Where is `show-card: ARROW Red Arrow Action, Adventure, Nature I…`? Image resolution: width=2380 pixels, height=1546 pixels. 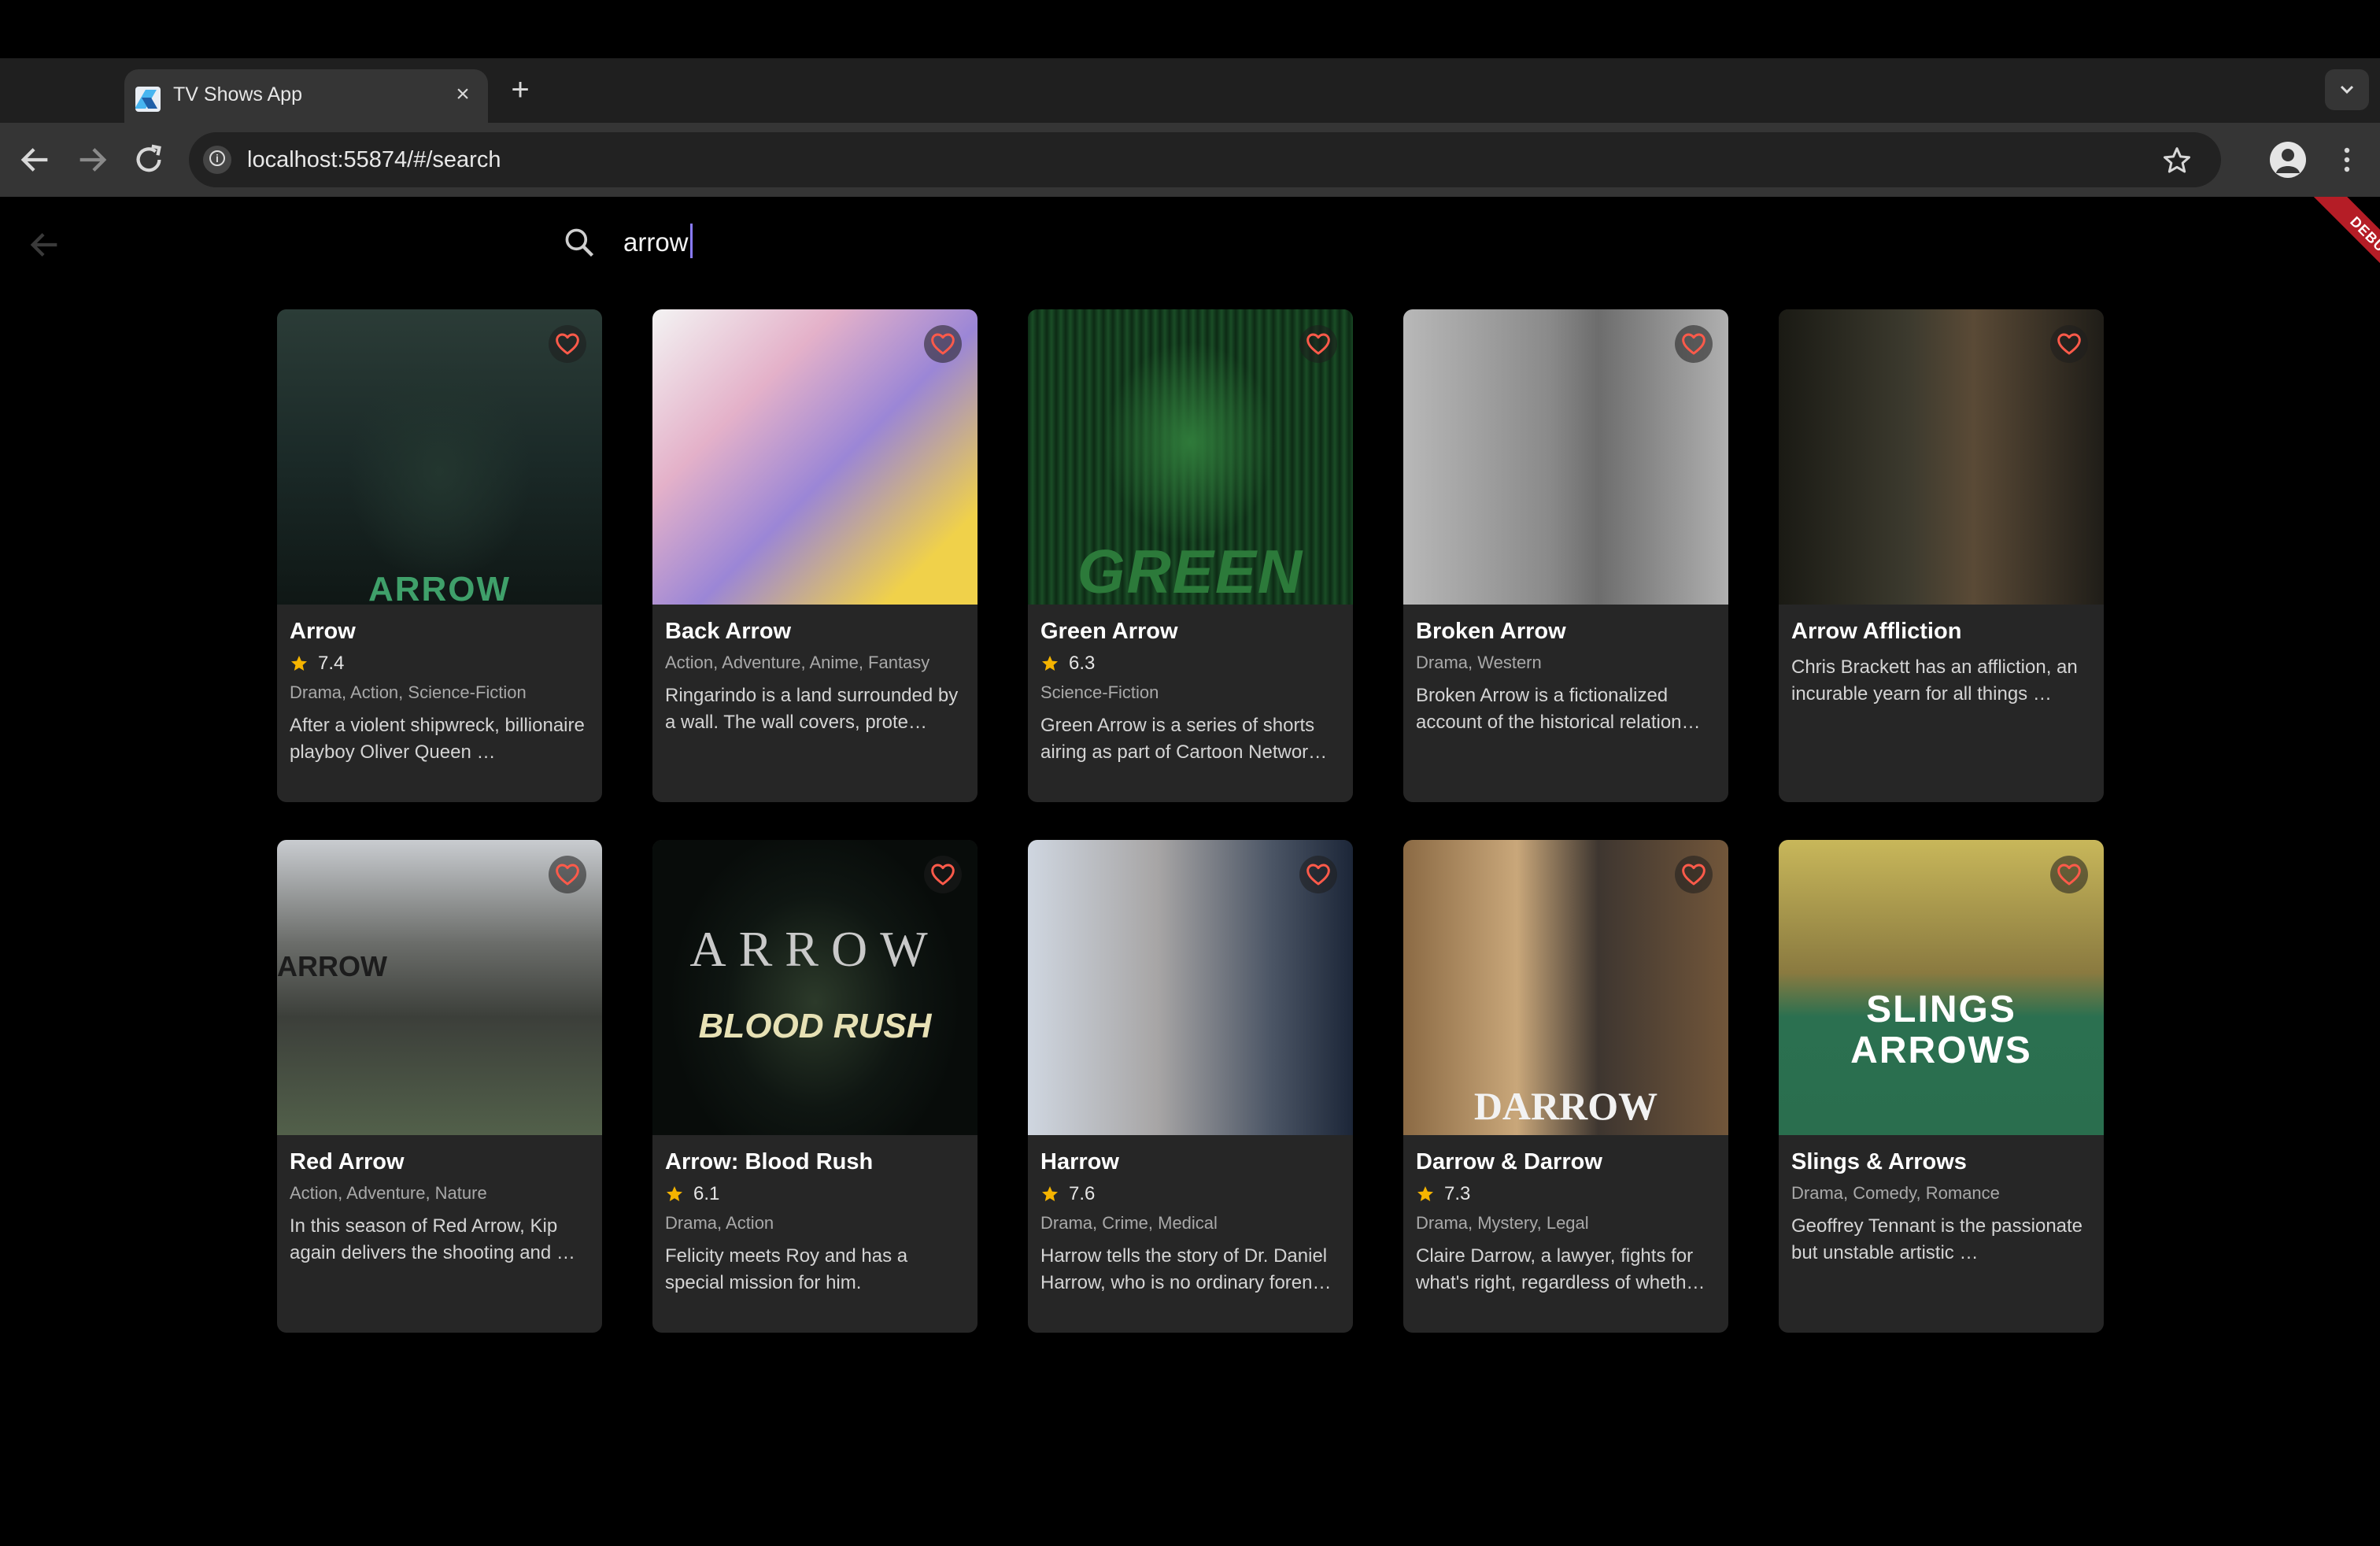
show-card: ARROW Red Arrow Action, Adventure, Nature I… is located at coordinates (439, 1087).